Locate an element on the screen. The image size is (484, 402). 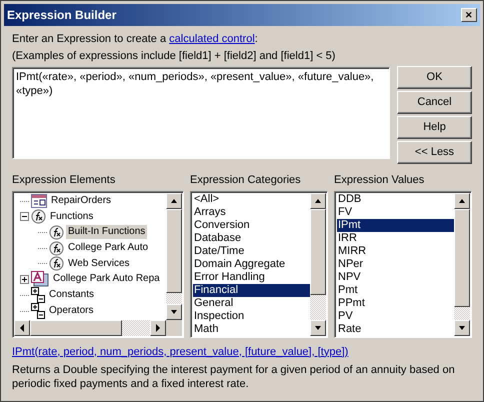
list-item: Pmt is located at coordinates (395, 290).